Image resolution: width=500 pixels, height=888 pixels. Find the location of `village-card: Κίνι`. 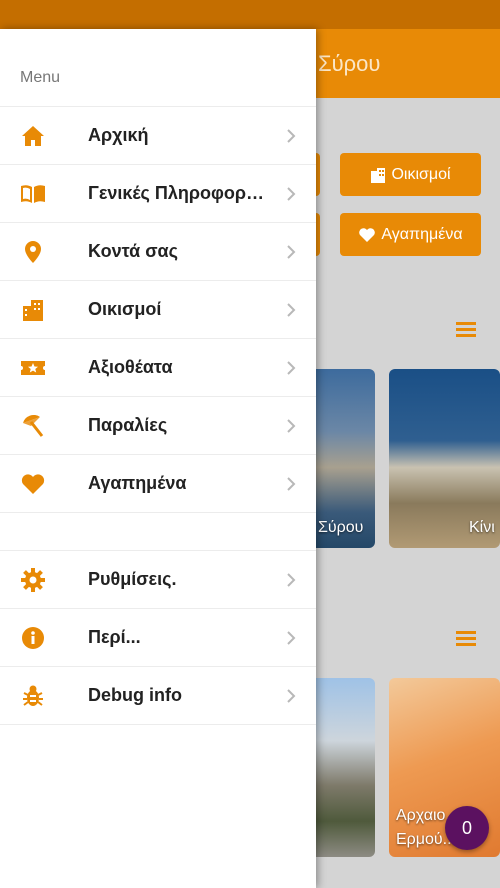

village-card: Κίνι is located at coordinates (444, 458).